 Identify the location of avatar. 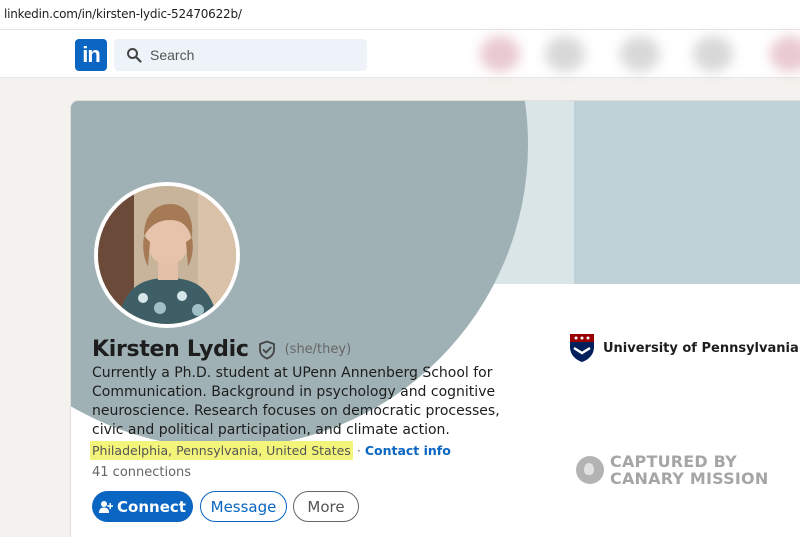
(167, 255).